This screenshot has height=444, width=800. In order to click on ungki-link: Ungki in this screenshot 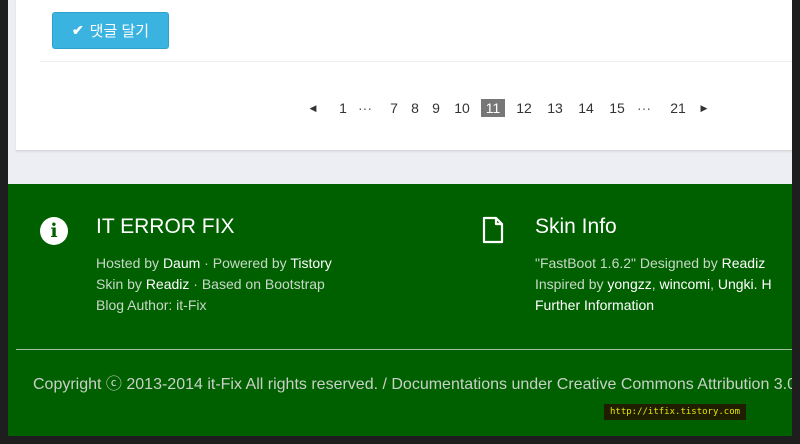, I will do `click(736, 284)`.